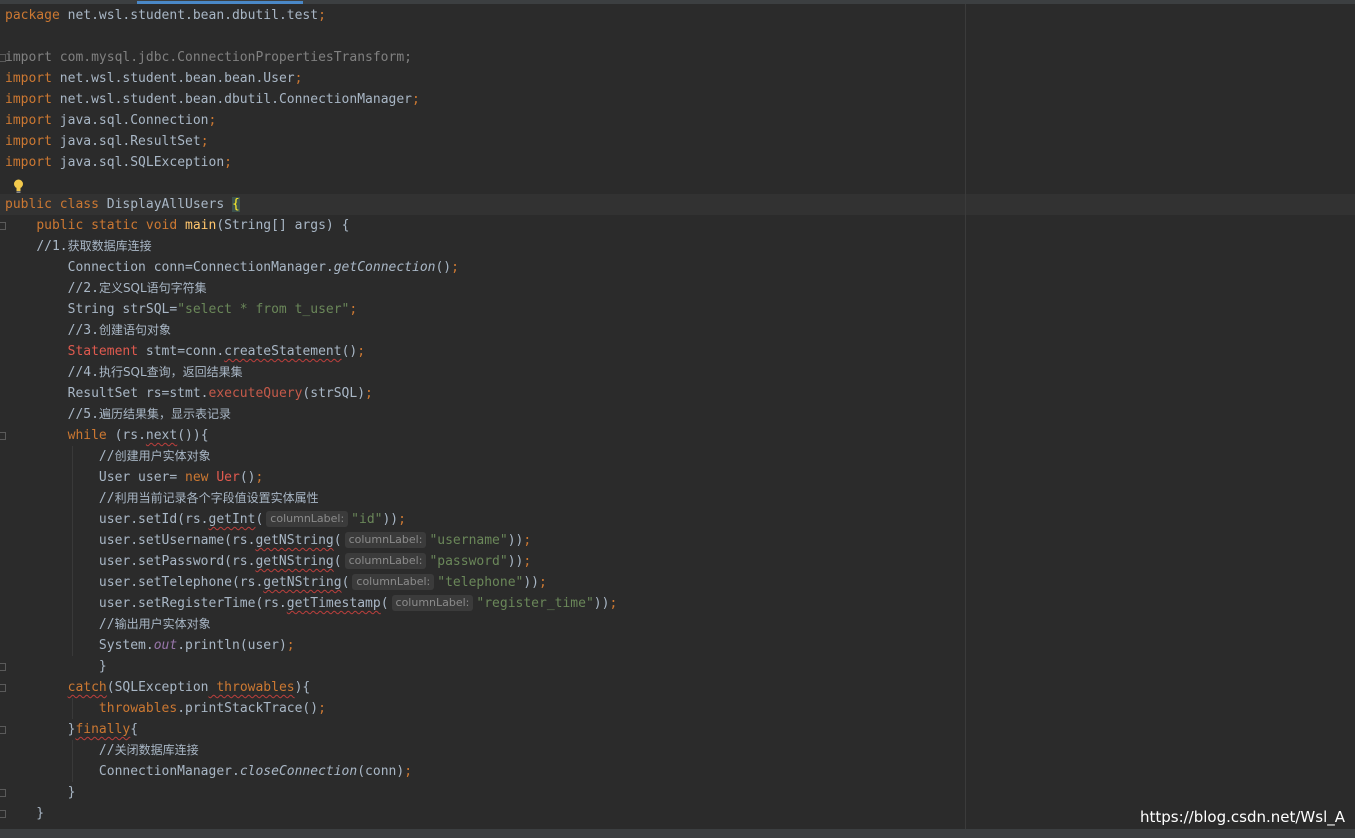 Image resolution: width=1355 pixels, height=838 pixels. What do you see at coordinates (677, 288) in the screenshot?
I see `code-line: //2.定义SQL语句字符集` at bounding box center [677, 288].